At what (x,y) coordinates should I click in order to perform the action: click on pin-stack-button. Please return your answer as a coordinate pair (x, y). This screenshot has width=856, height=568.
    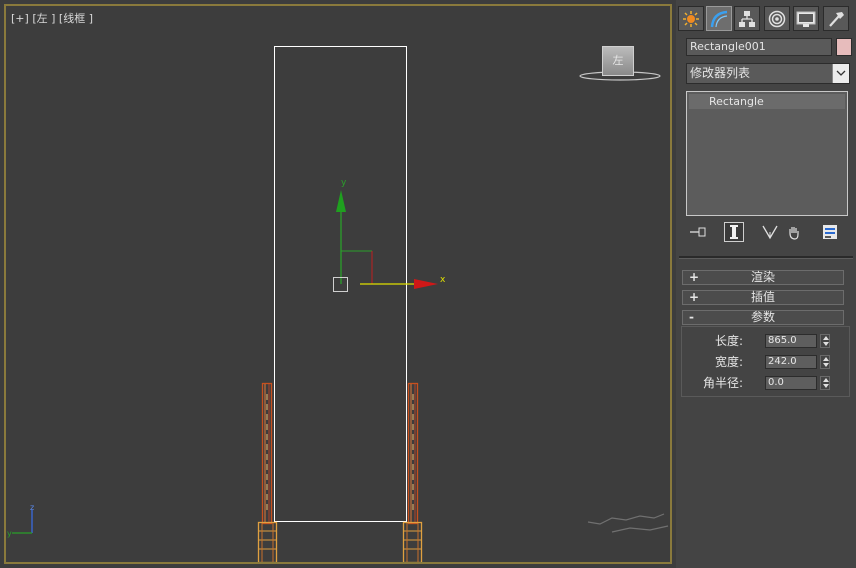
    Looking at the image, I should click on (698, 232).